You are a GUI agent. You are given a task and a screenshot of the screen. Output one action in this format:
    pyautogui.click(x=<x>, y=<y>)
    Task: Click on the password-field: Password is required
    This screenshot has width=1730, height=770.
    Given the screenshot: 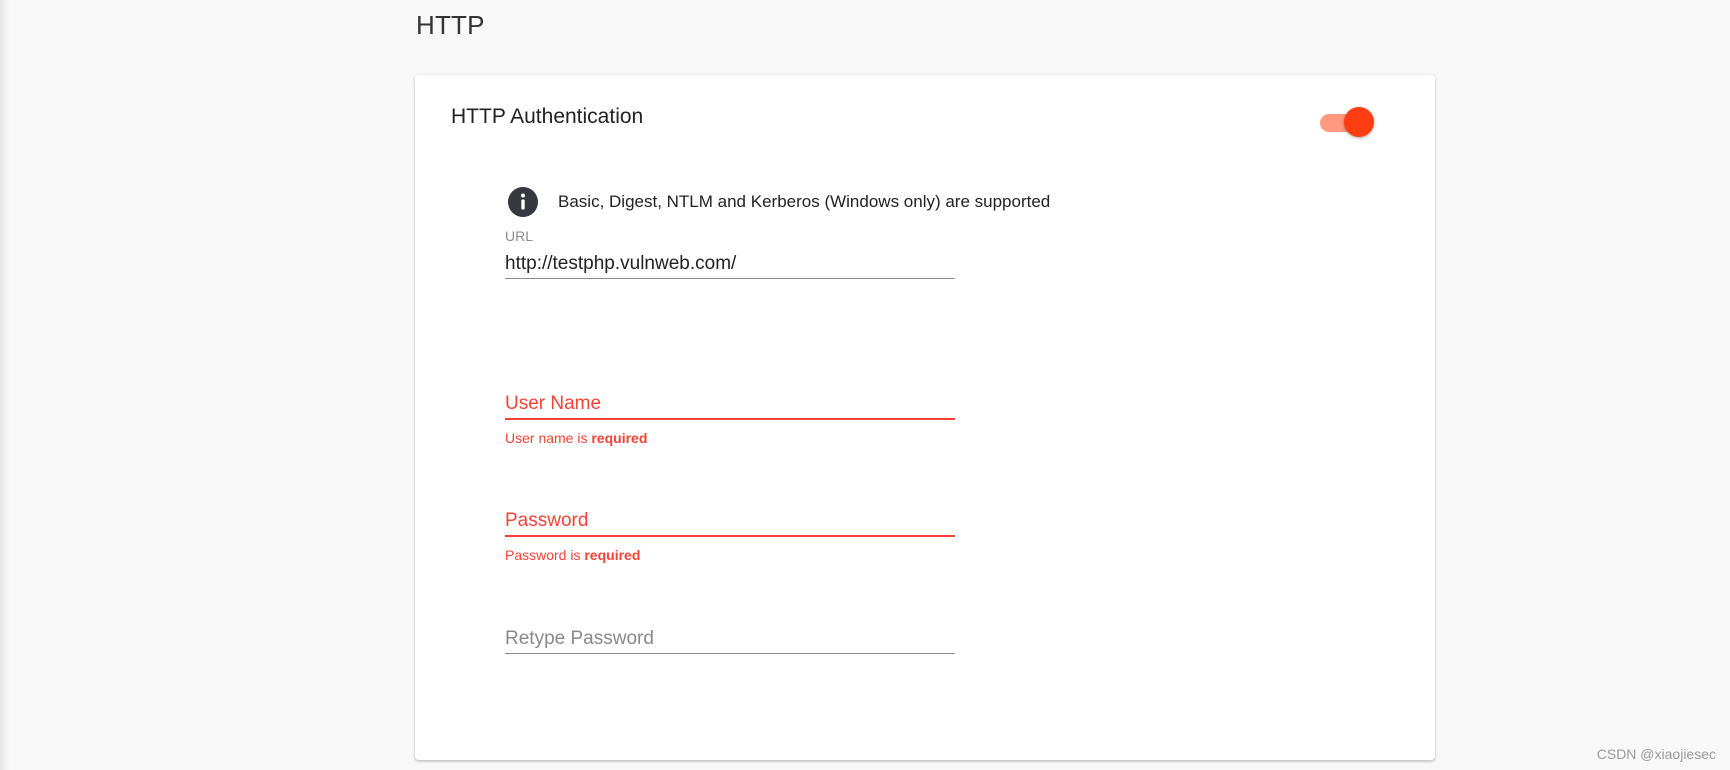 What is the action you would take?
    pyautogui.click(x=730, y=535)
    